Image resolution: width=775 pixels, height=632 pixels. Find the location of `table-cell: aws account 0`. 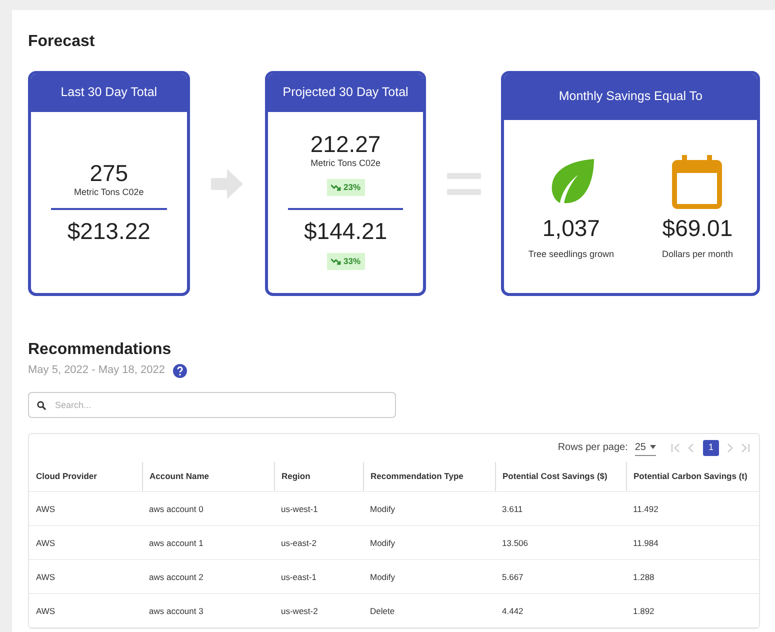

table-cell: aws account 0 is located at coordinates (208, 509).